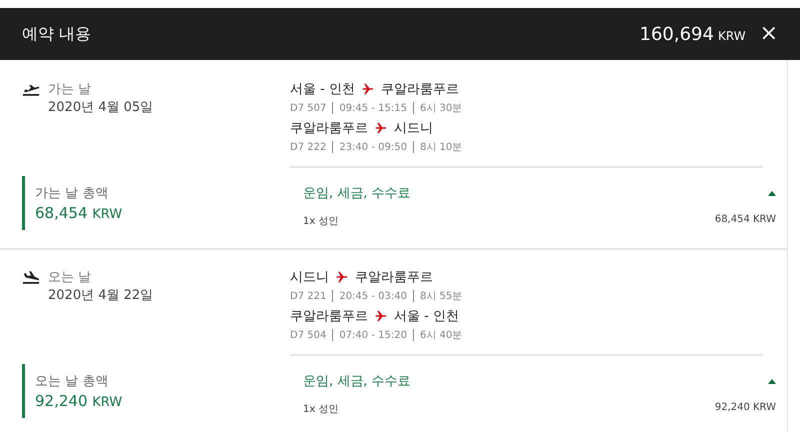  Describe the element at coordinates (441, 108) in the screenshot. I see `flight-duration: 6시 30분` at that location.